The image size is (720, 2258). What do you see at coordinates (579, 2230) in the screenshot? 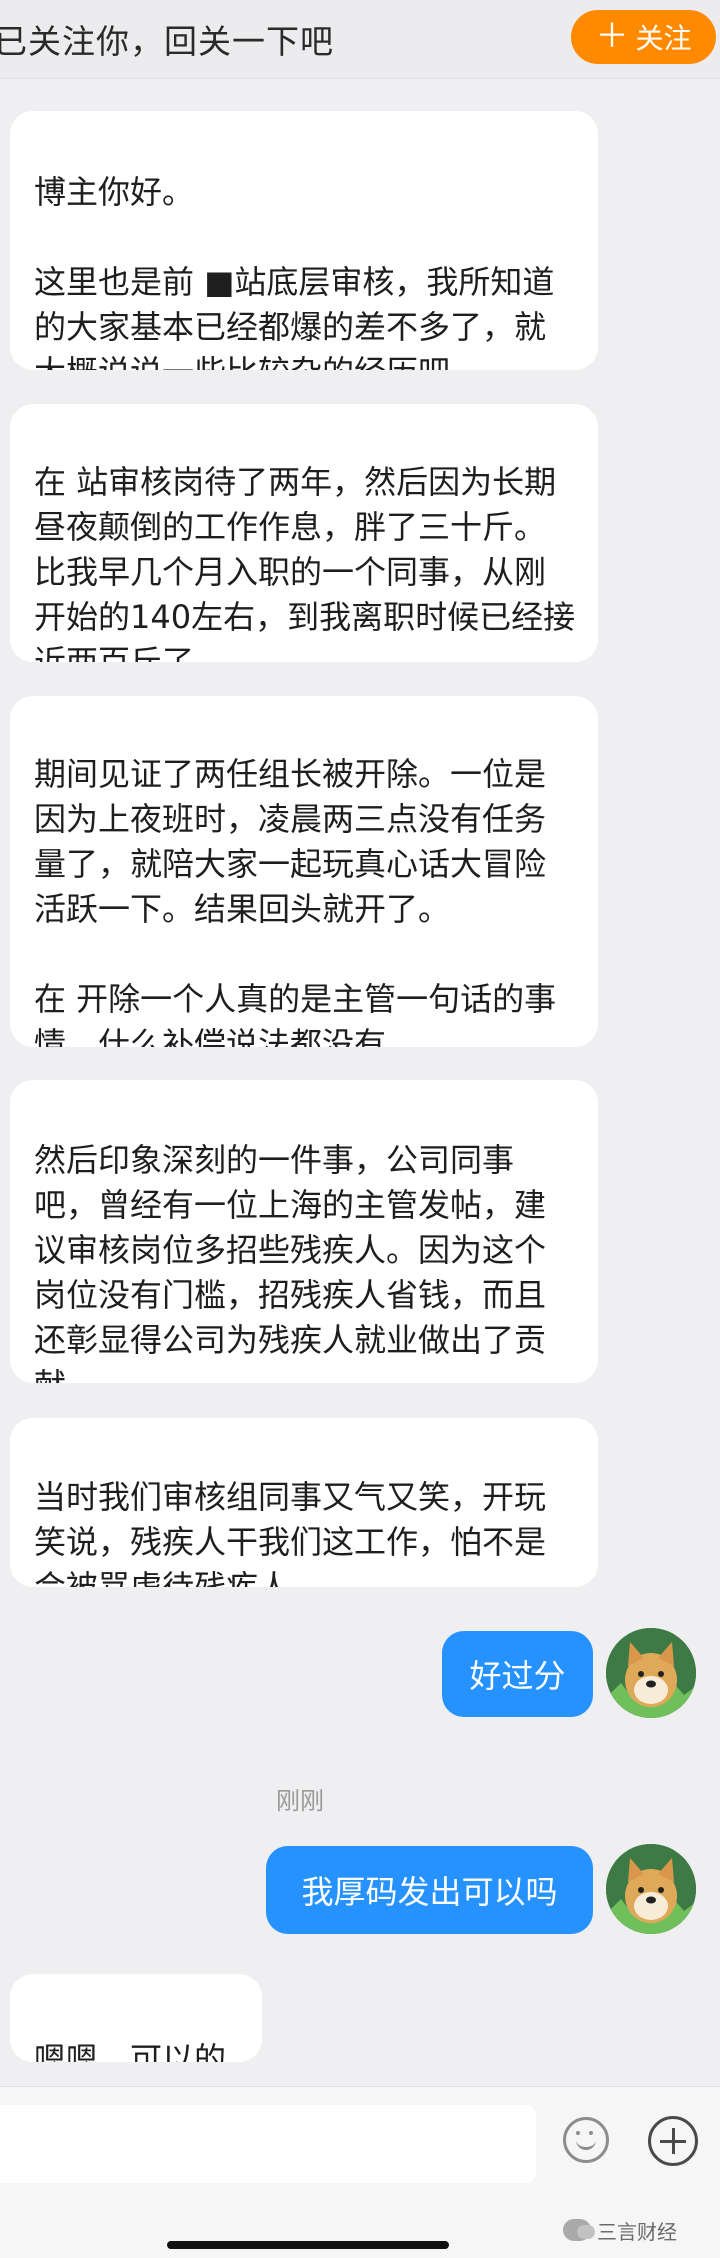
I see `wechat-icon` at bounding box center [579, 2230].